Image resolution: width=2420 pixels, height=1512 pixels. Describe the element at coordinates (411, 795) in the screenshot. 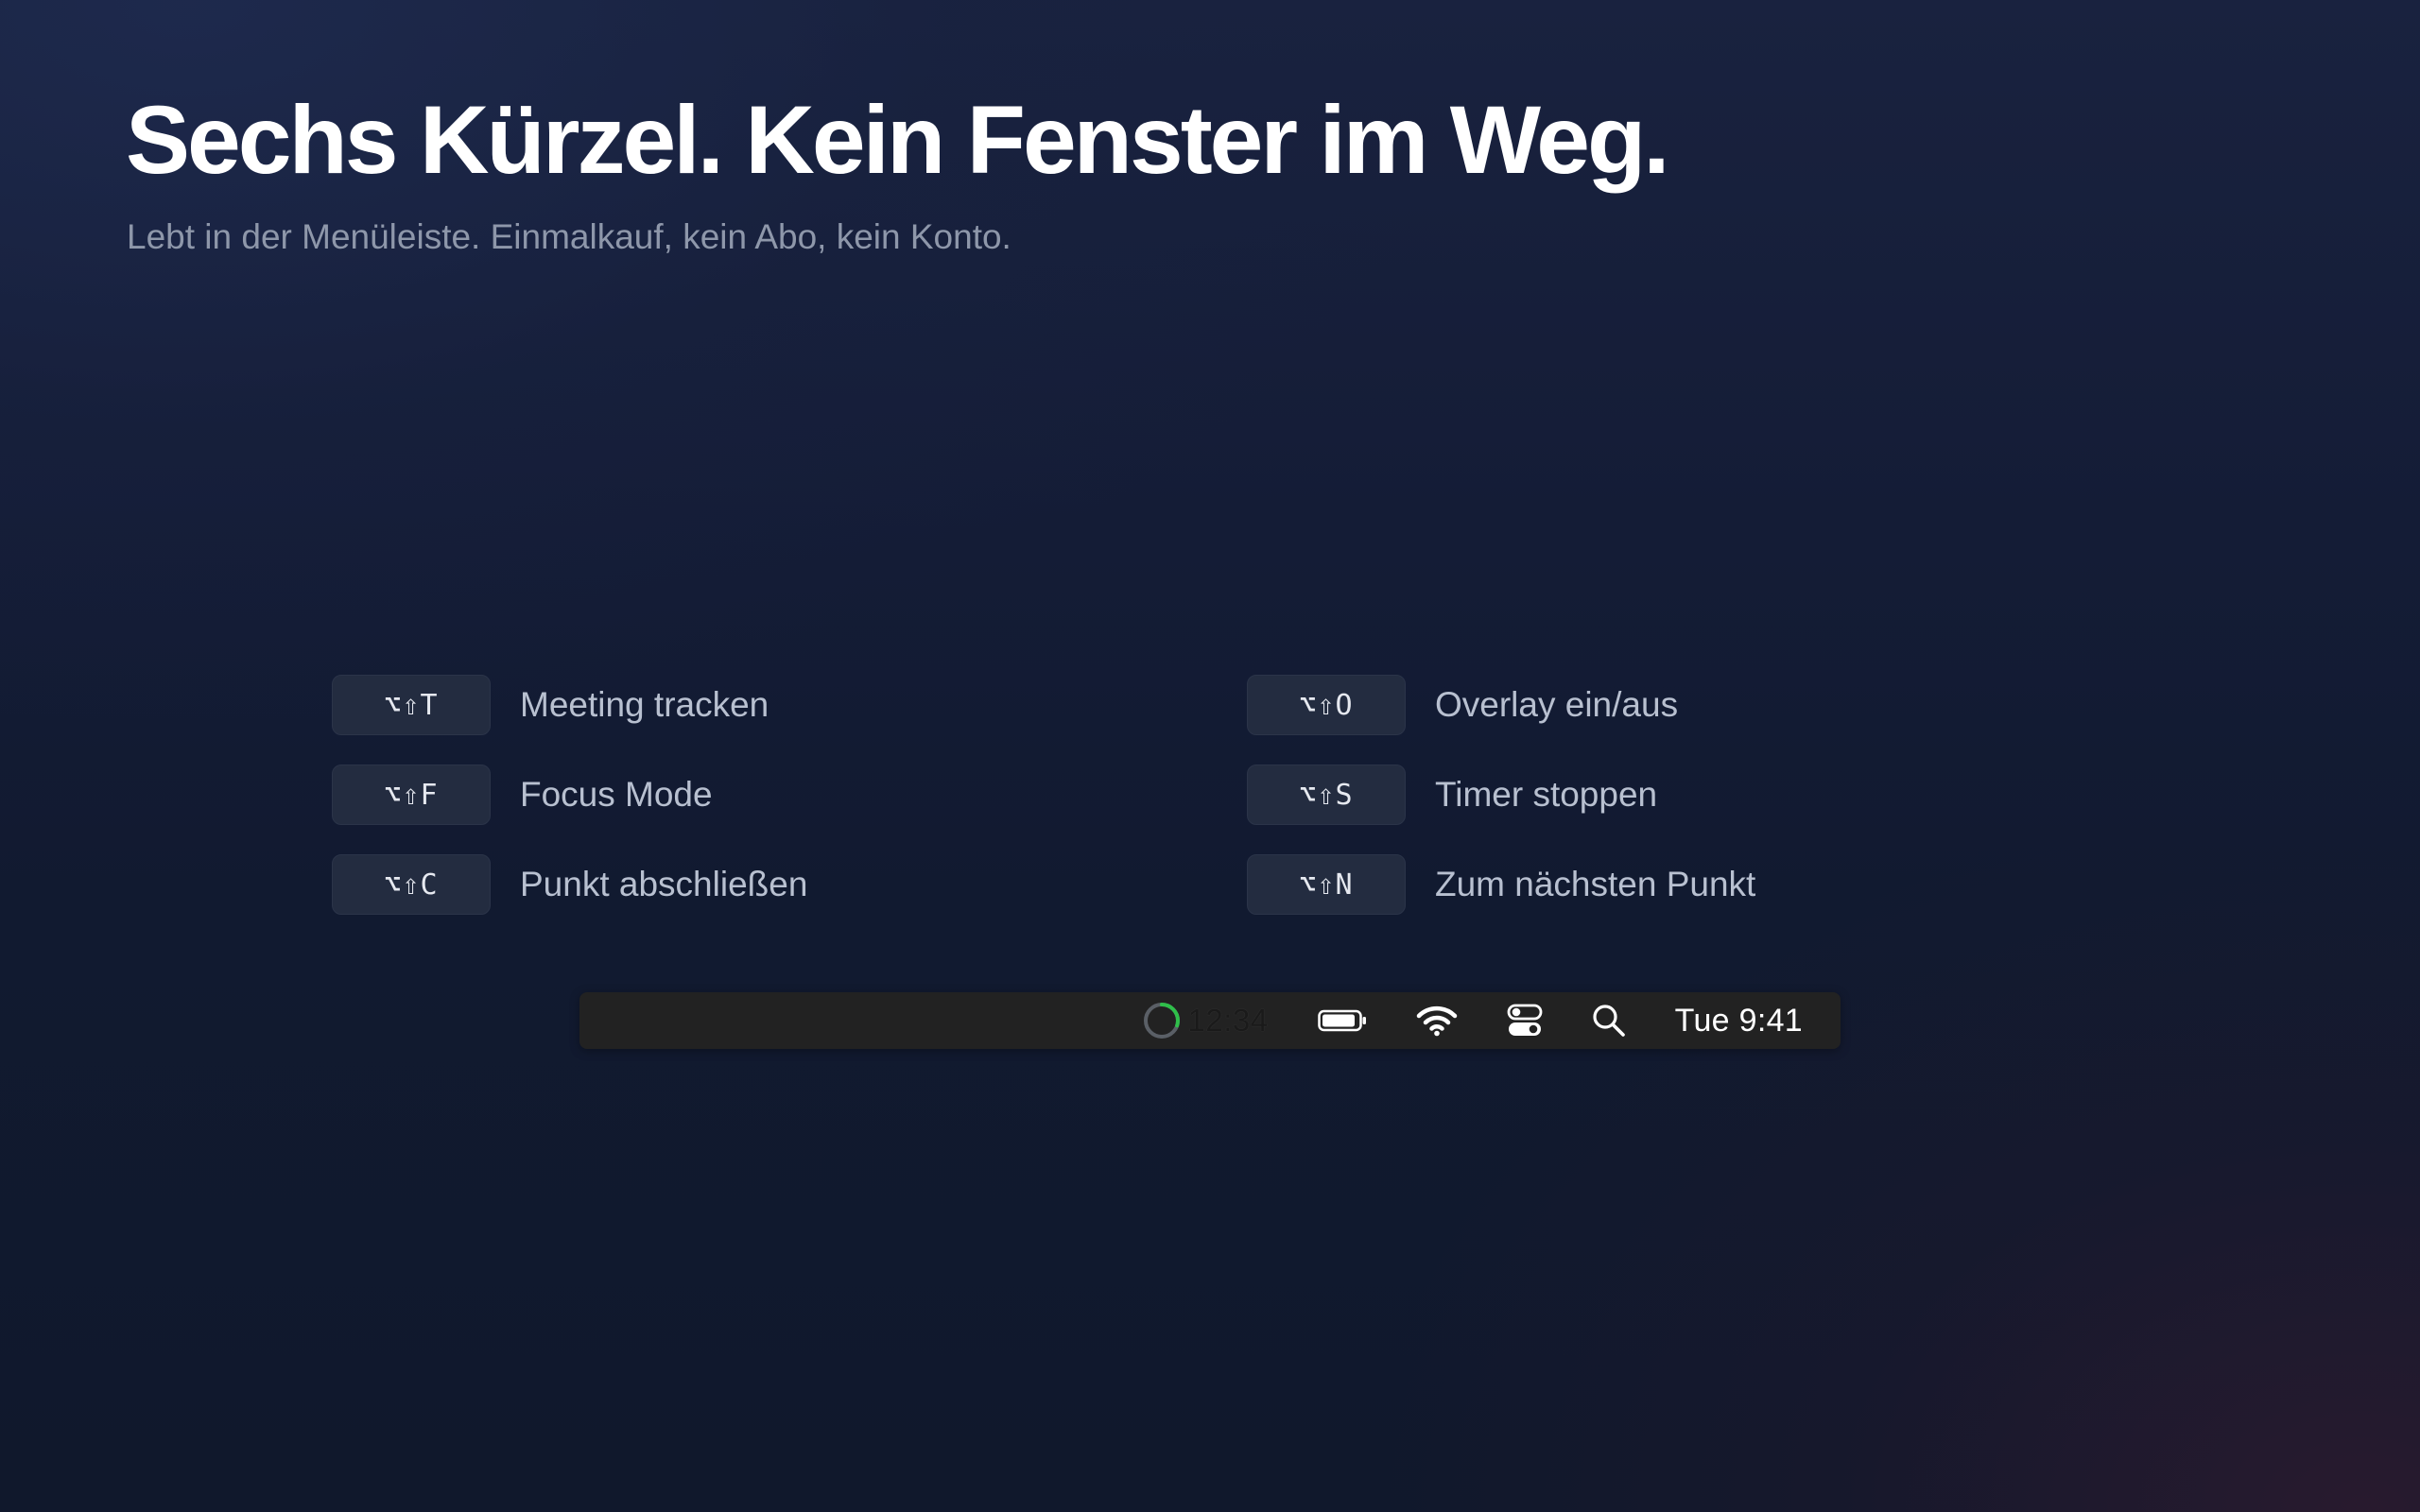

I see `keycap: ⌥⇧F` at that location.